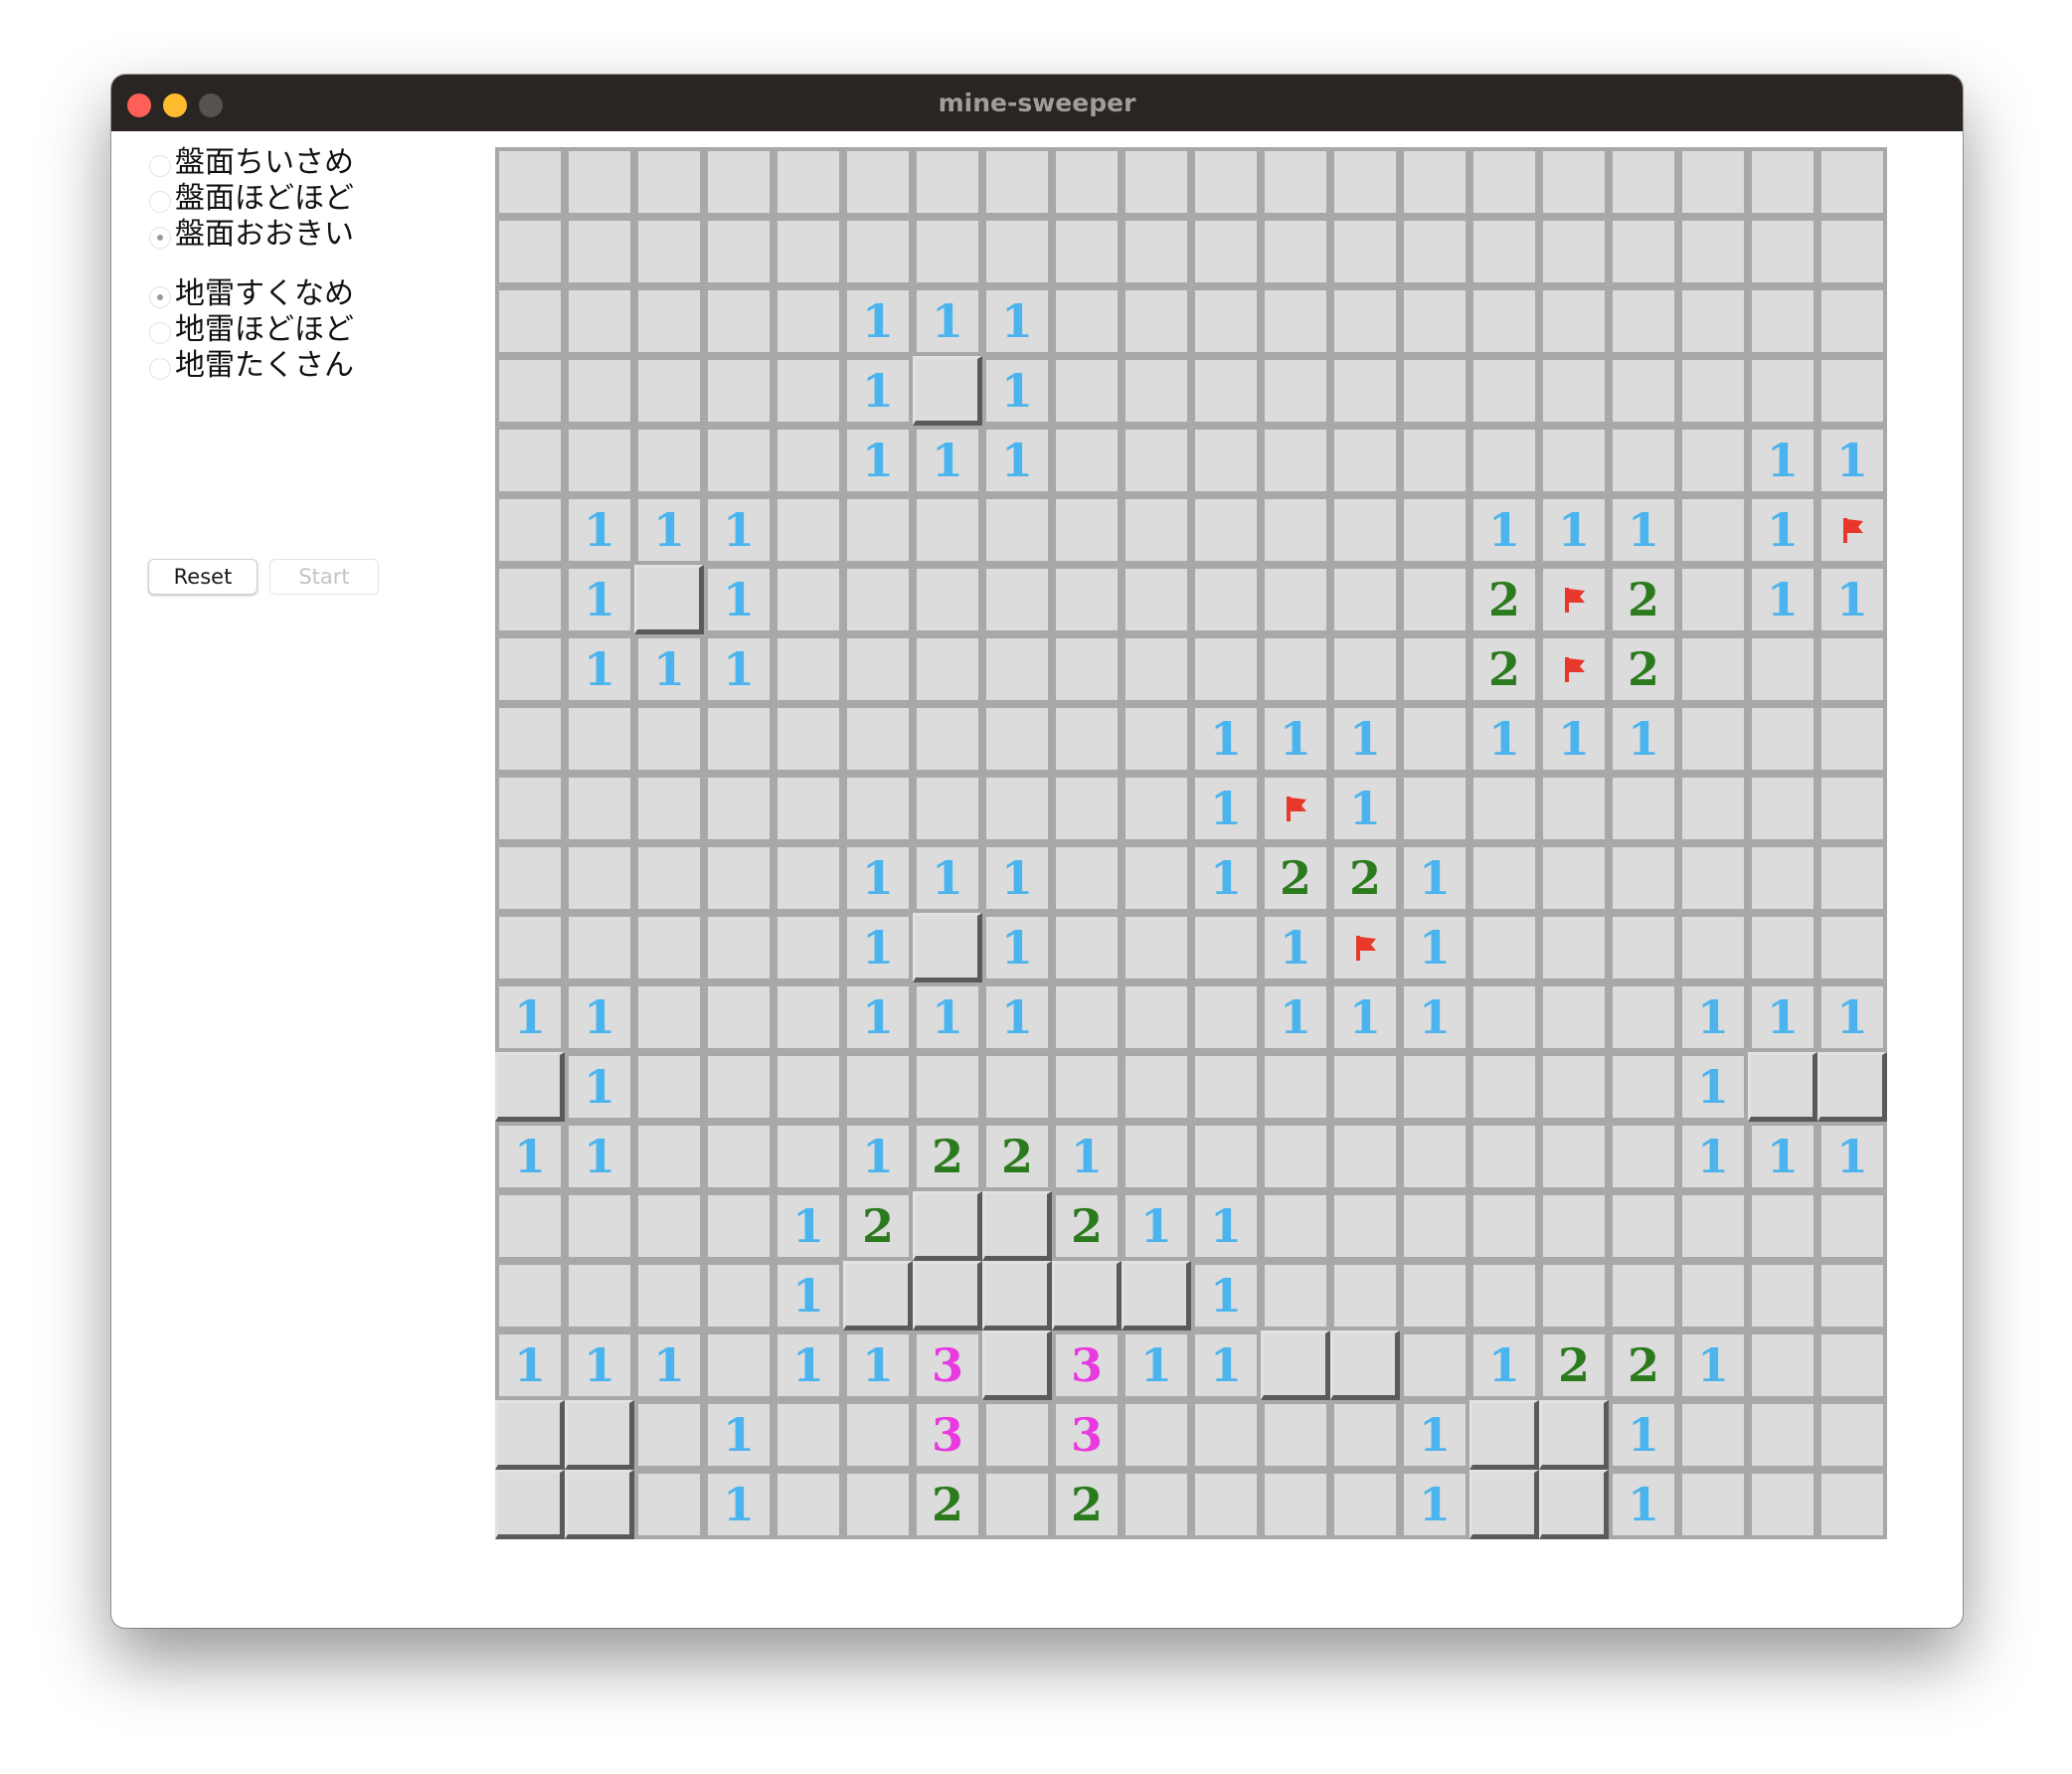 Image resolution: width=2072 pixels, height=1774 pixels. What do you see at coordinates (160, 238) in the screenshot?
I see `size-large-radio` at bounding box center [160, 238].